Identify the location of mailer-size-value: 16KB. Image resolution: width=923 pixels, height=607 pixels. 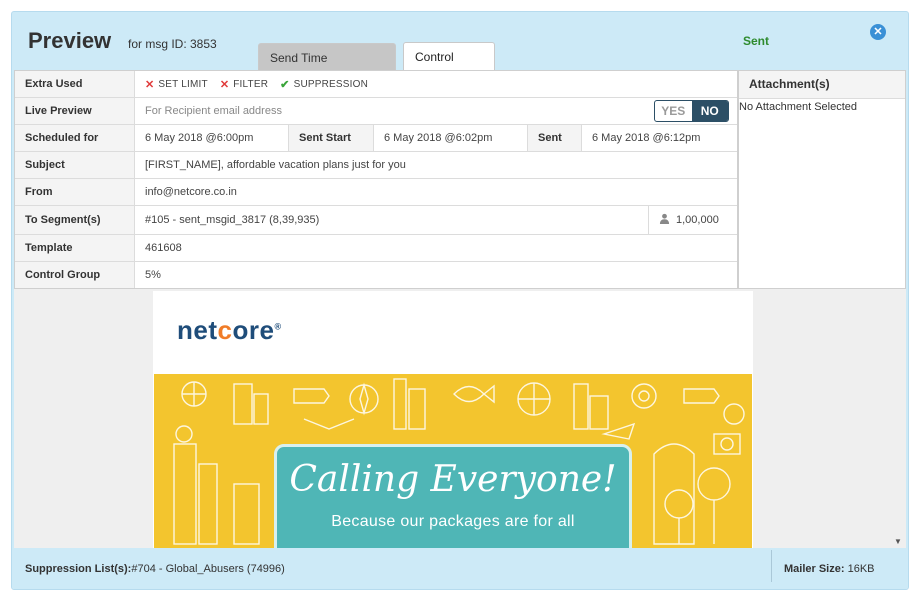
(861, 569).